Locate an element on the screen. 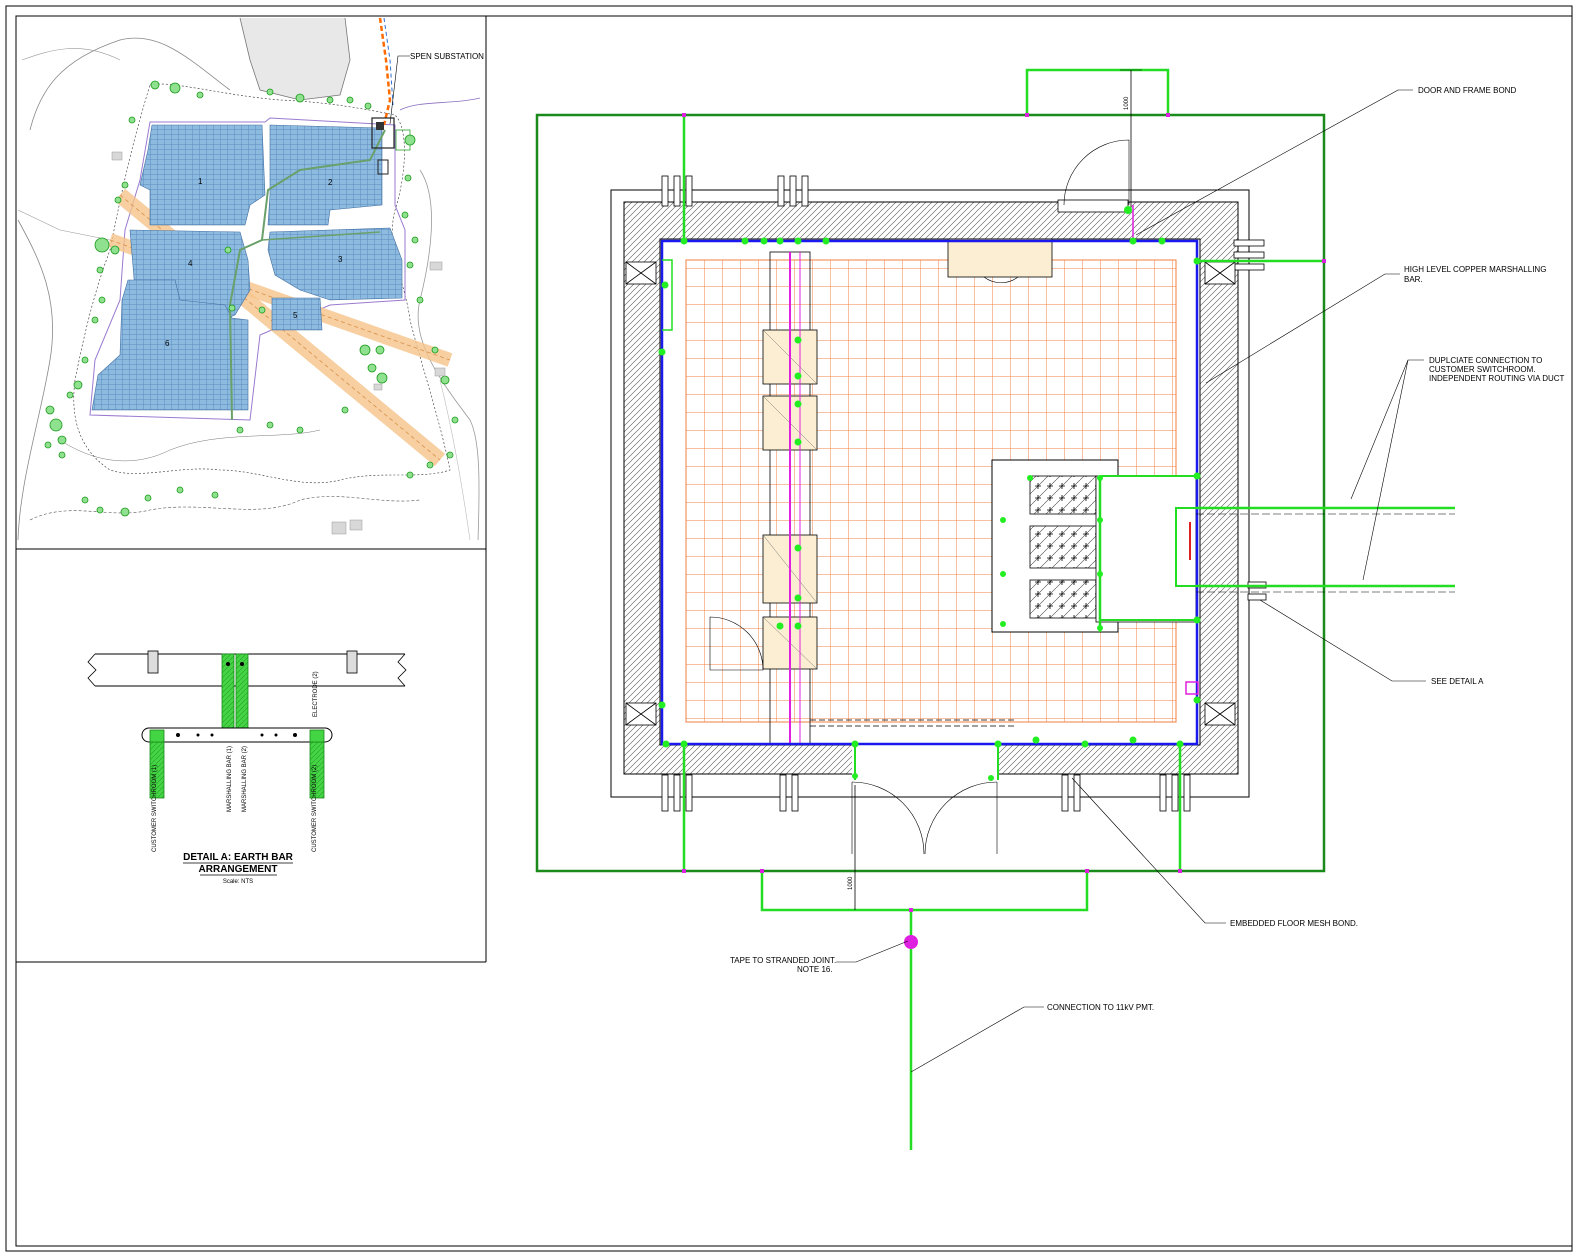  site-location-plan: 1 2 3 4 5 6 SPEN SUBSTATION is located at coordinates (250, 279).